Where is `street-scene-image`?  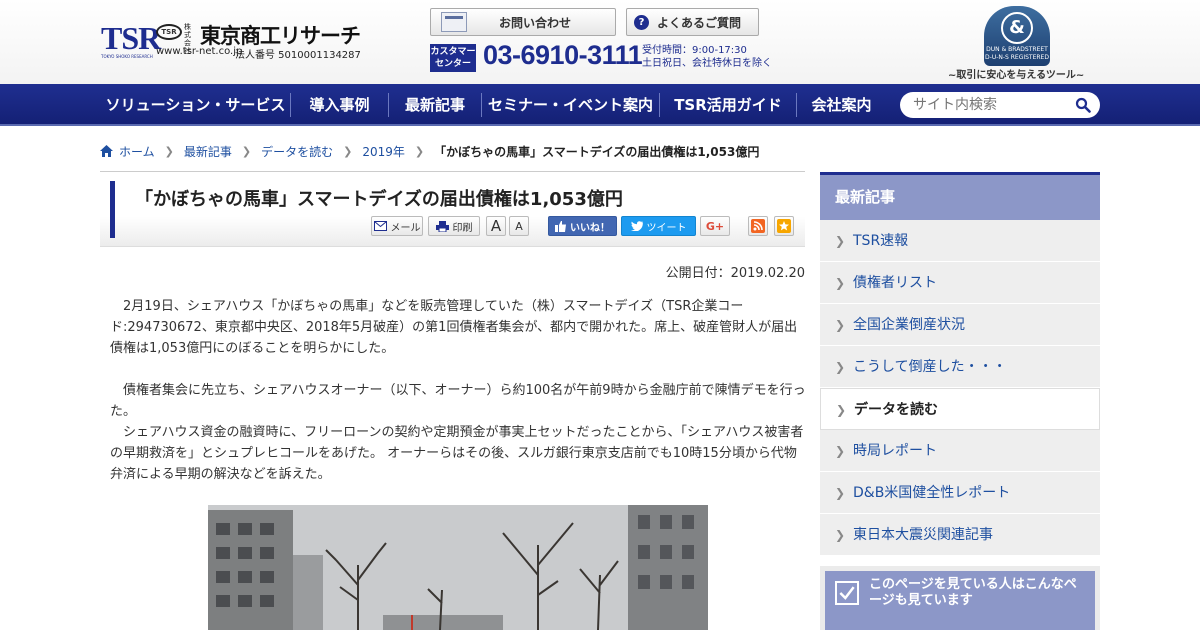 street-scene-image is located at coordinates (458, 567).